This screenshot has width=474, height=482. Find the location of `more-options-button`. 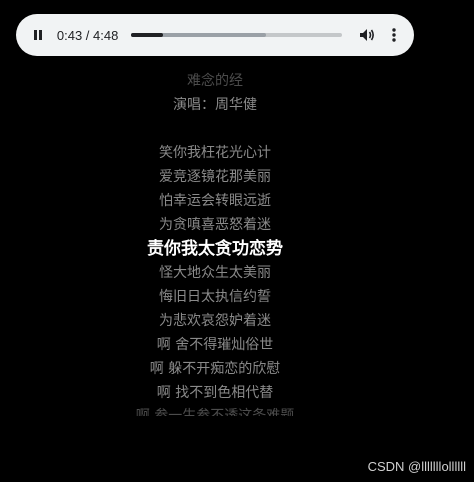

more-options-button is located at coordinates (393, 35).